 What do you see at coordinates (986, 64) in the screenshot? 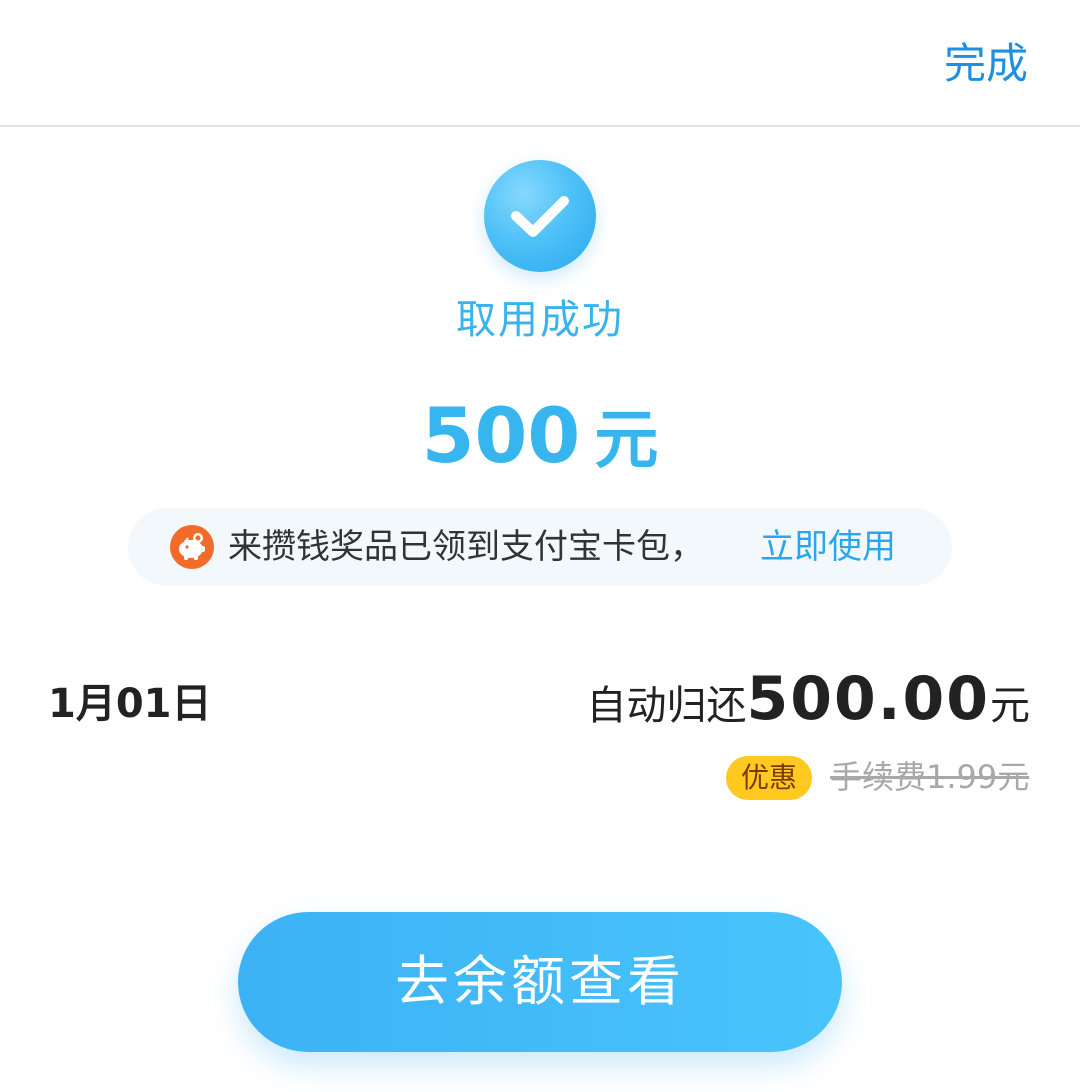
I see `done-button: 完成` at bounding box center [986, 64].